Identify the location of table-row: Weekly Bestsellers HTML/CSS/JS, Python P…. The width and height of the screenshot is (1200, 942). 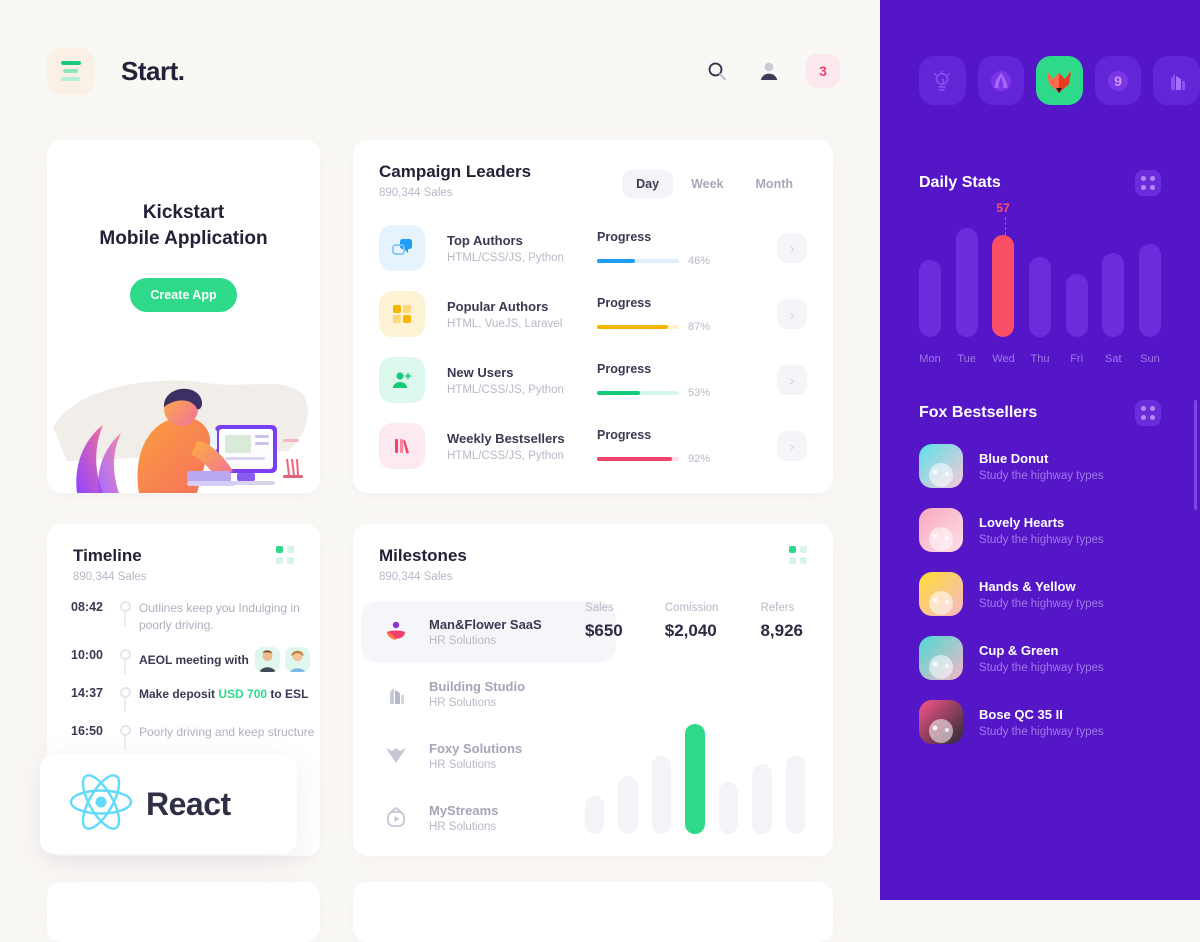
(593, 446).